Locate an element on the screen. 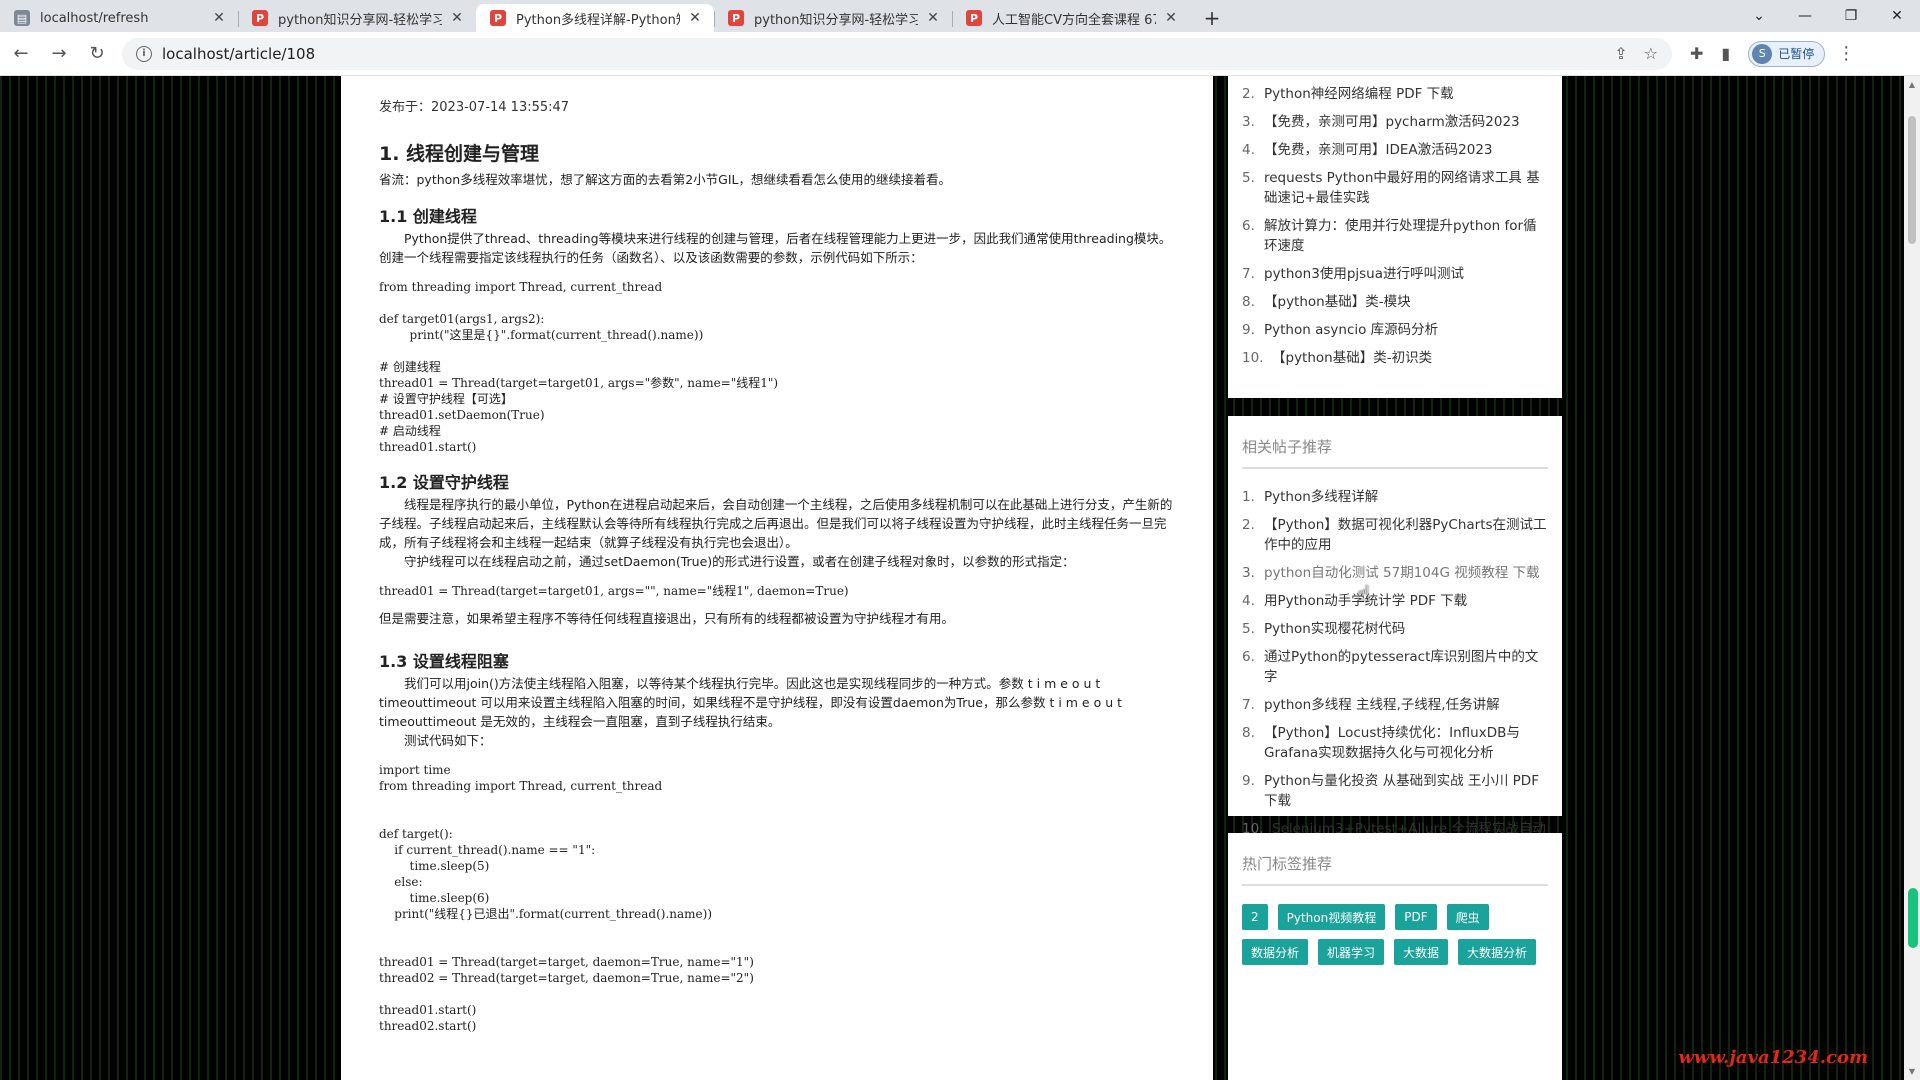 Image resolution: width=1920 pixels, height=1080 pixels. list-item: 5. requests Python中最好用的网络请求工具 基础速记+最佳实践 is located at coordinates (1395, 188).